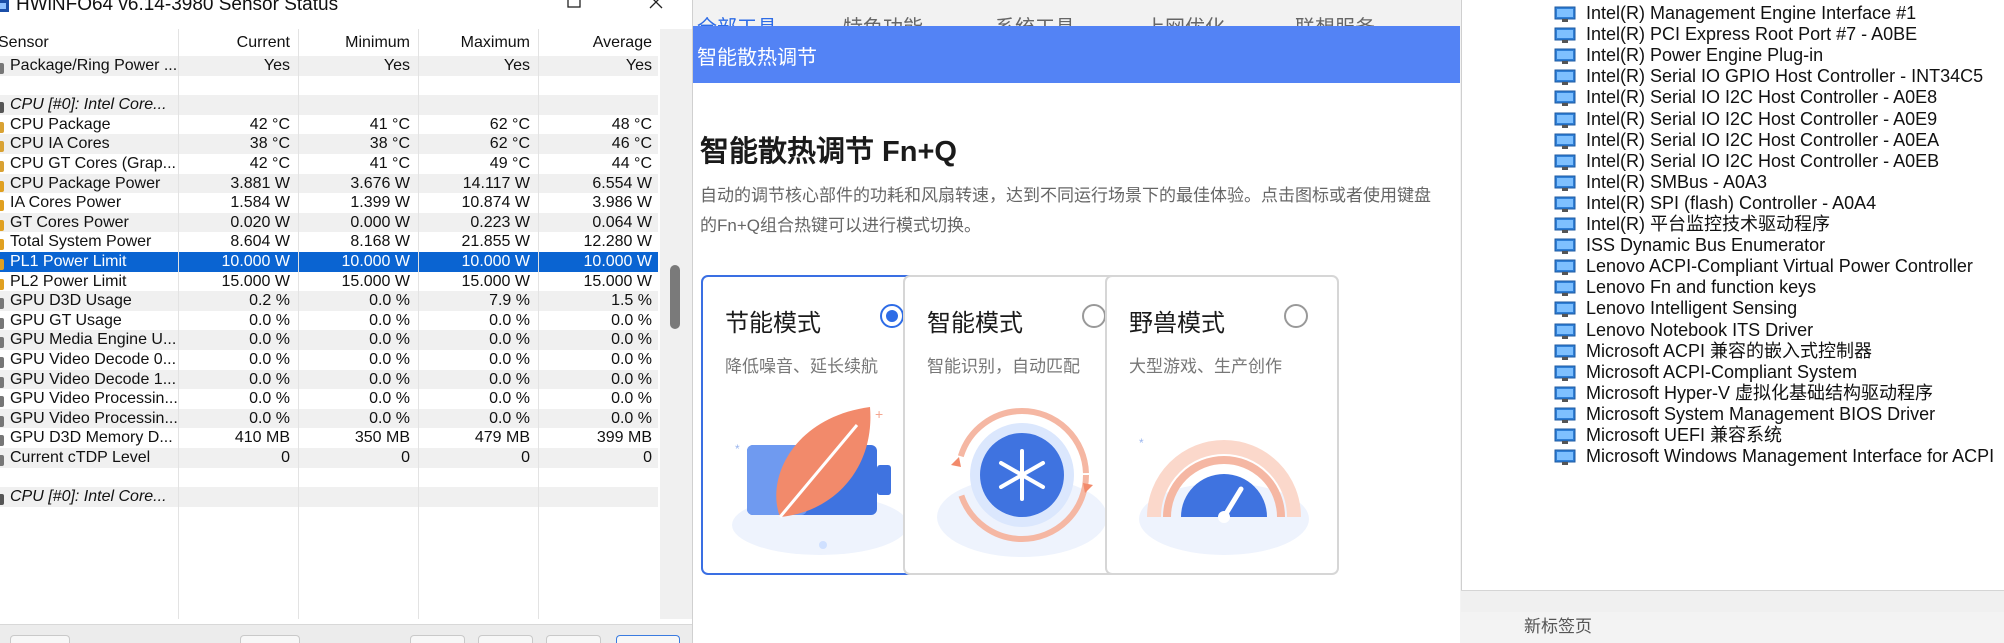 Image resolution: width=2004 pixels, height=643 pixels. What do you see at coordinates (509, 163) in the screenshot?
I see `value-maximum: 49 °C` at bounding box center [509, 163].